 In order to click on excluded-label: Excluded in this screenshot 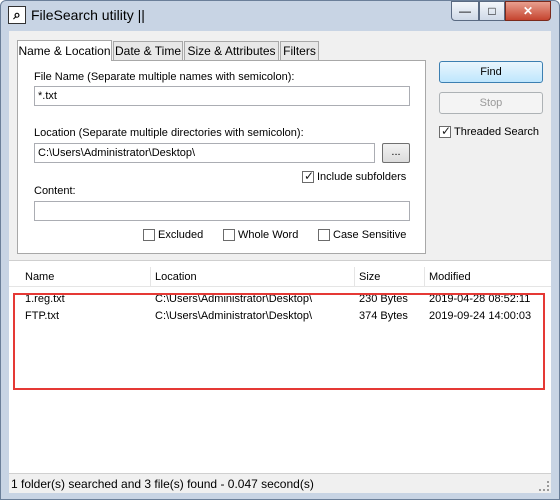, I will do `click(181, 235)`.